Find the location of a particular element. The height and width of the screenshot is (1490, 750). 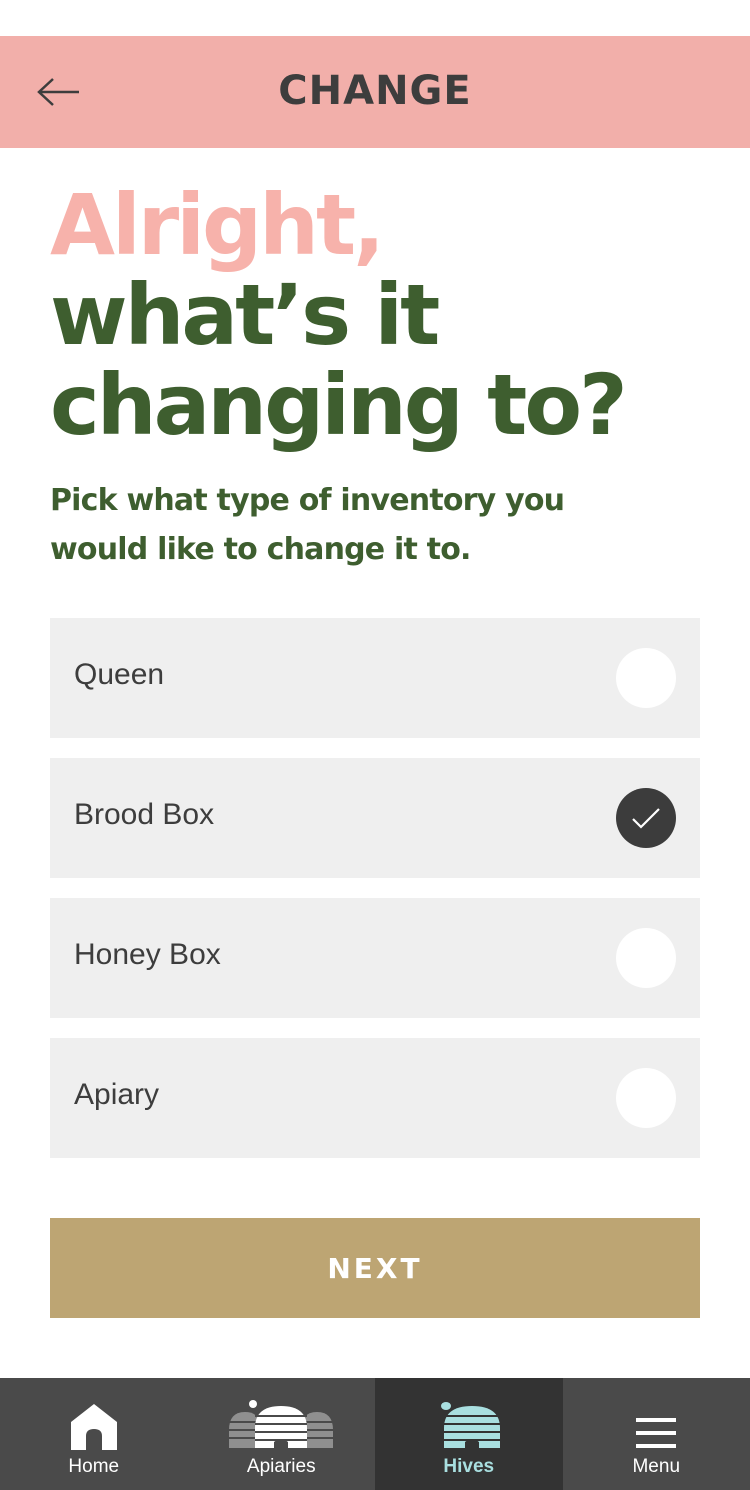

page-title: CHANGE is located at coordinates (375, 91).